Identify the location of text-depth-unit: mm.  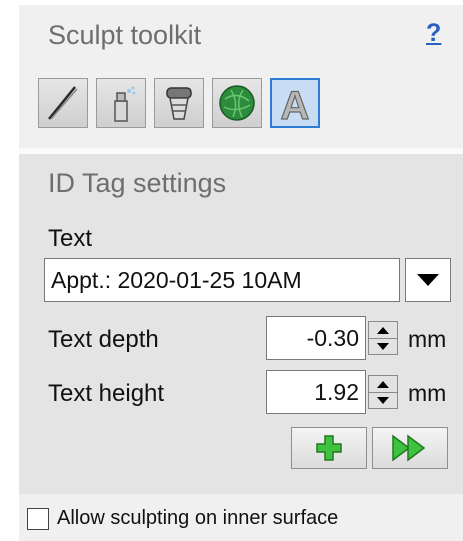
(427, 339).